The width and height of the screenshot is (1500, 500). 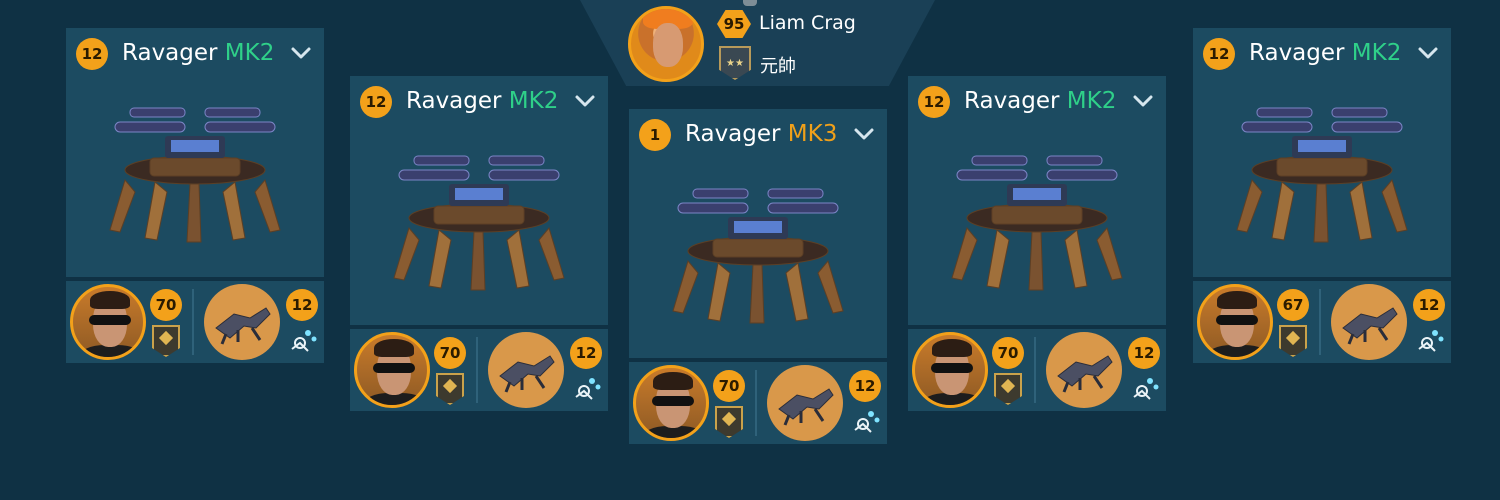 What do you see at coordinates (655, 135) in the screenshot?
I see `robot-level-badge: 1` at bounding box center [655, 135].